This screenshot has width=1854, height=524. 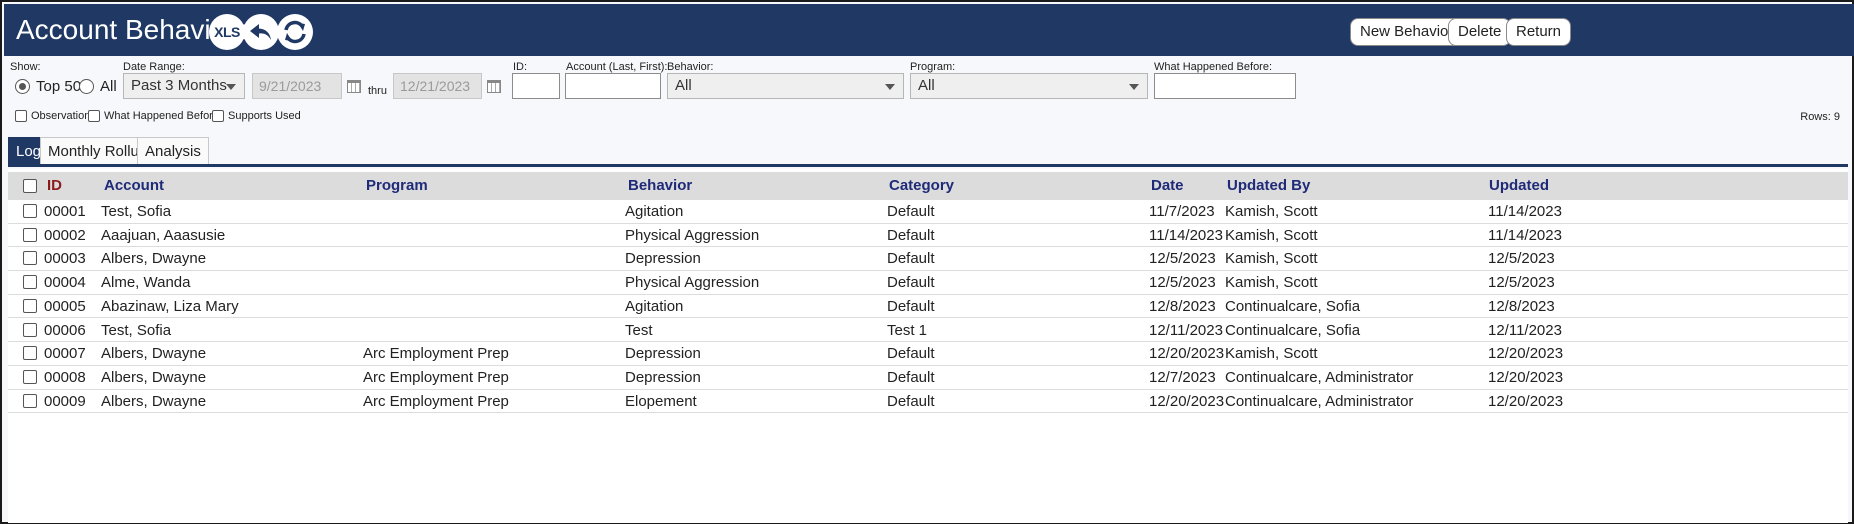 I want to click on undo-arrow-icon, so click(x=261, y=32).